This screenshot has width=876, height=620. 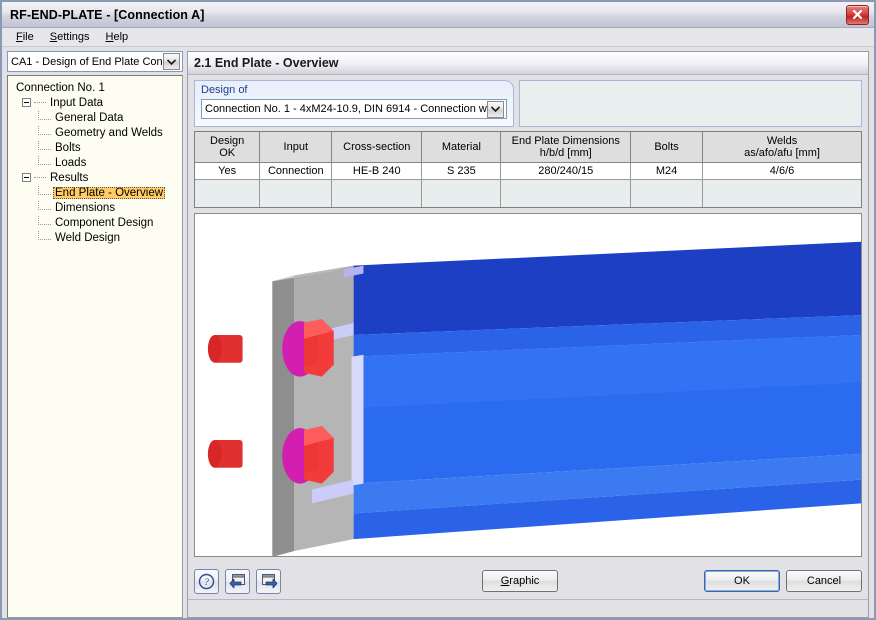 What do you see at coordinates (87, 61) in the screenshot?
I see `design-case-select-value: CA1 - Design of End Plate Conr` at bounding box center [87, 61].